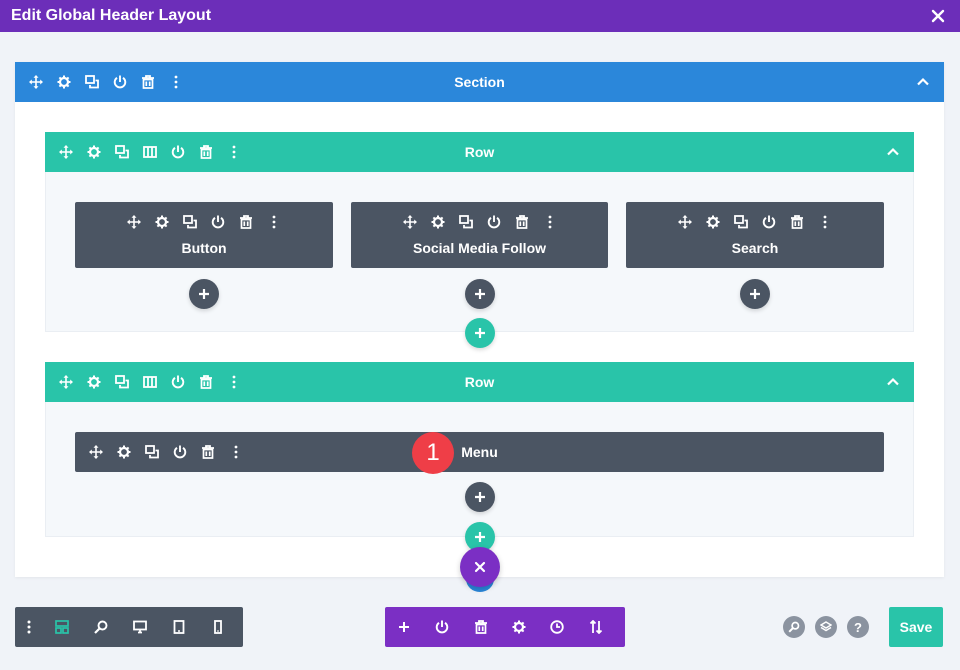 This screenshot has height=670, width=960. Describe the element at coordinates (480, 333) in the screenshot. I see `add-row-button` at that location.